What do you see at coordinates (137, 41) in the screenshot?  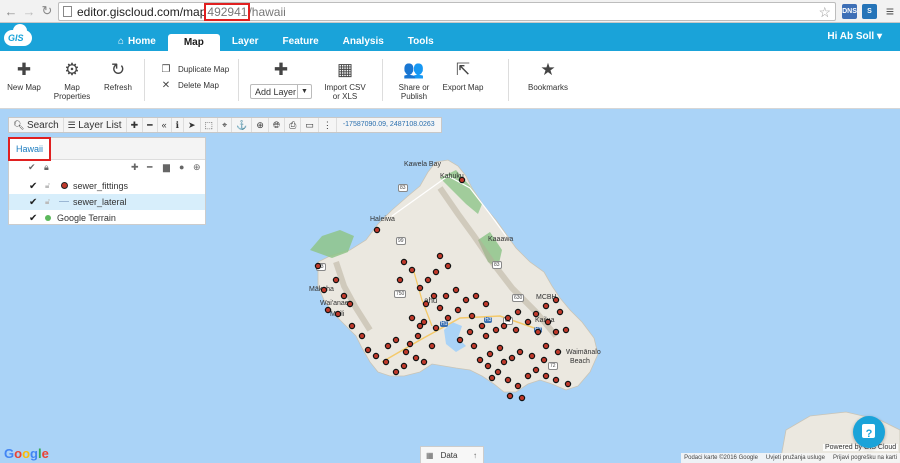 I see `tab-home: ⌂ Home` at bounding box center [137, 41].